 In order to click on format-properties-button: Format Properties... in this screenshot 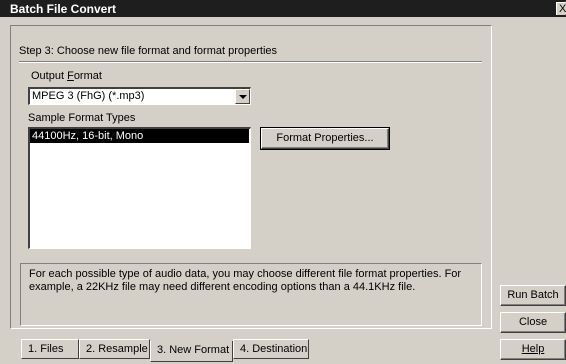, I will do `click(325, 138)`.